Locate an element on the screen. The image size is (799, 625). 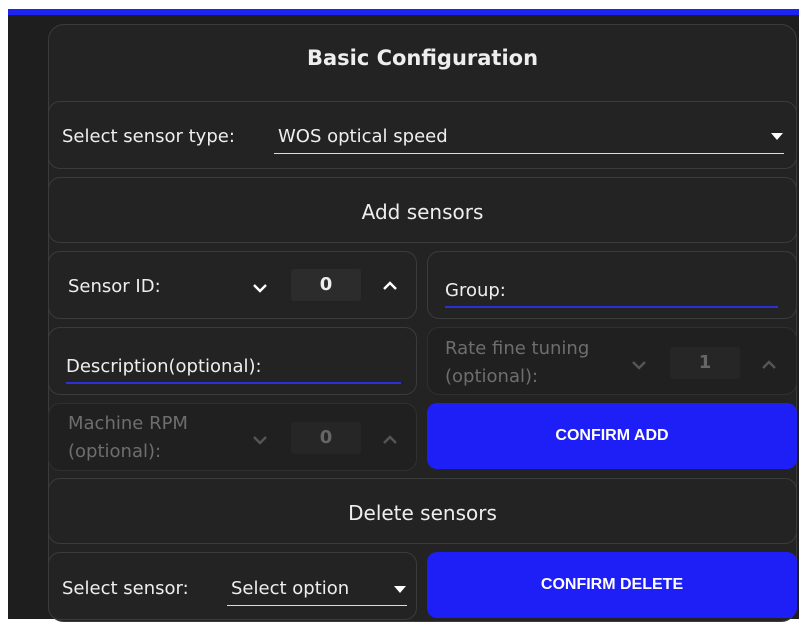
sensor-type-value: WOS optical speed is located at coordinates (363, 136).